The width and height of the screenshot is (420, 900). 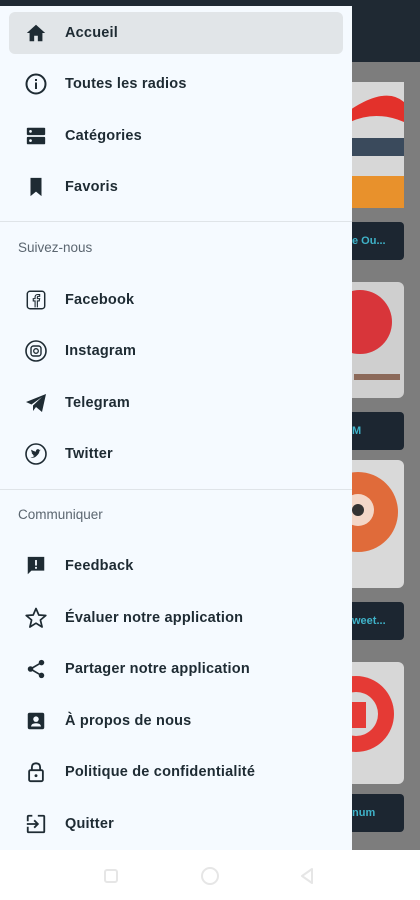 What do you see at coordinates (126, 84) in the screenshot?
I see `menu-item-label: Toutes les radios` at bounding box center [126, 84].